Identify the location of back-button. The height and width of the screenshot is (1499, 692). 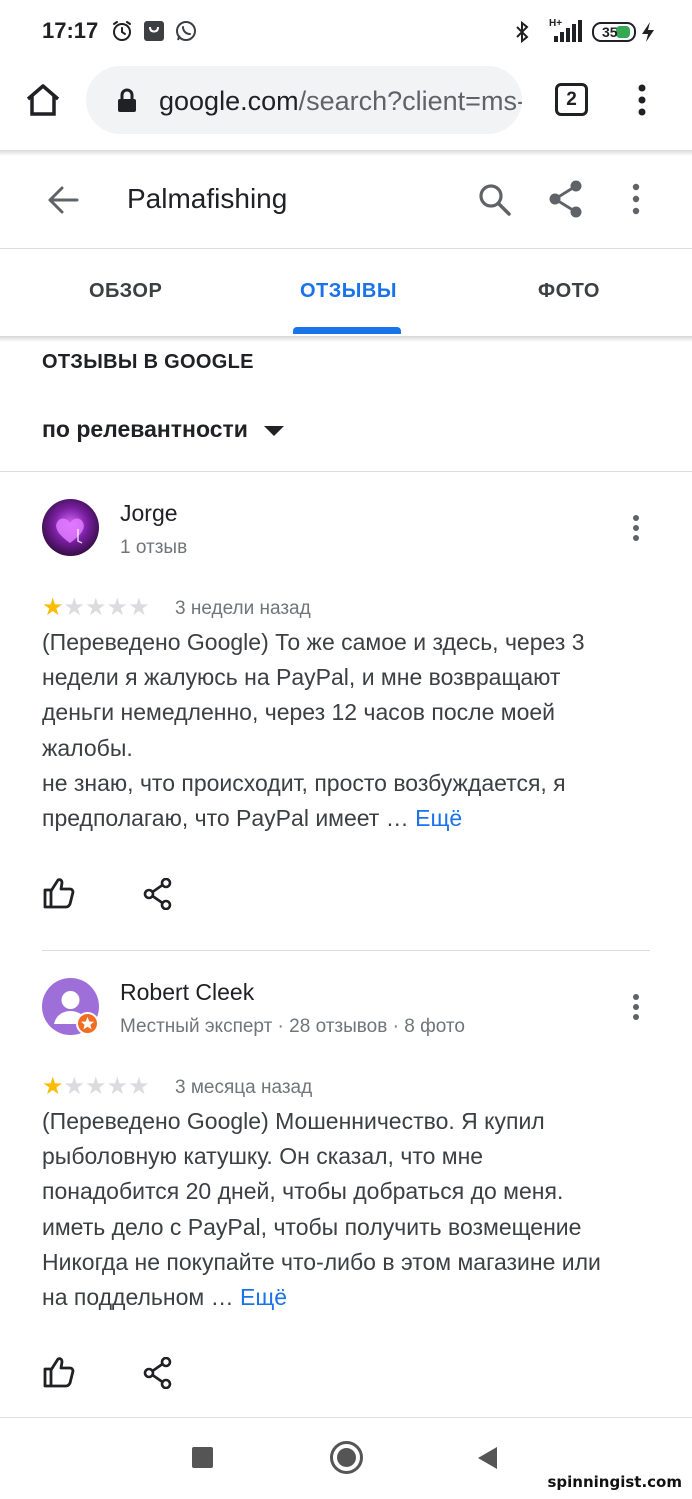
(487, 1458).